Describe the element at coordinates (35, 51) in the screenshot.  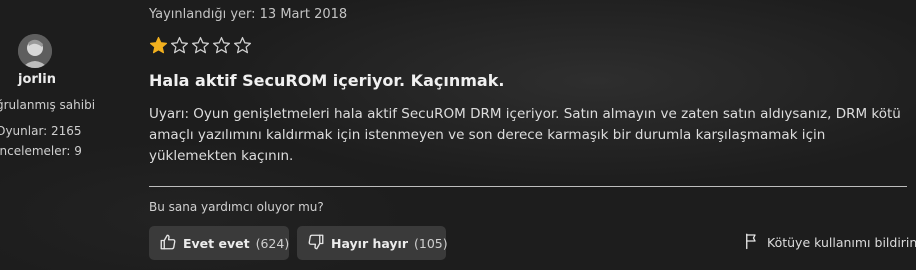
I see `avatar` at that location.